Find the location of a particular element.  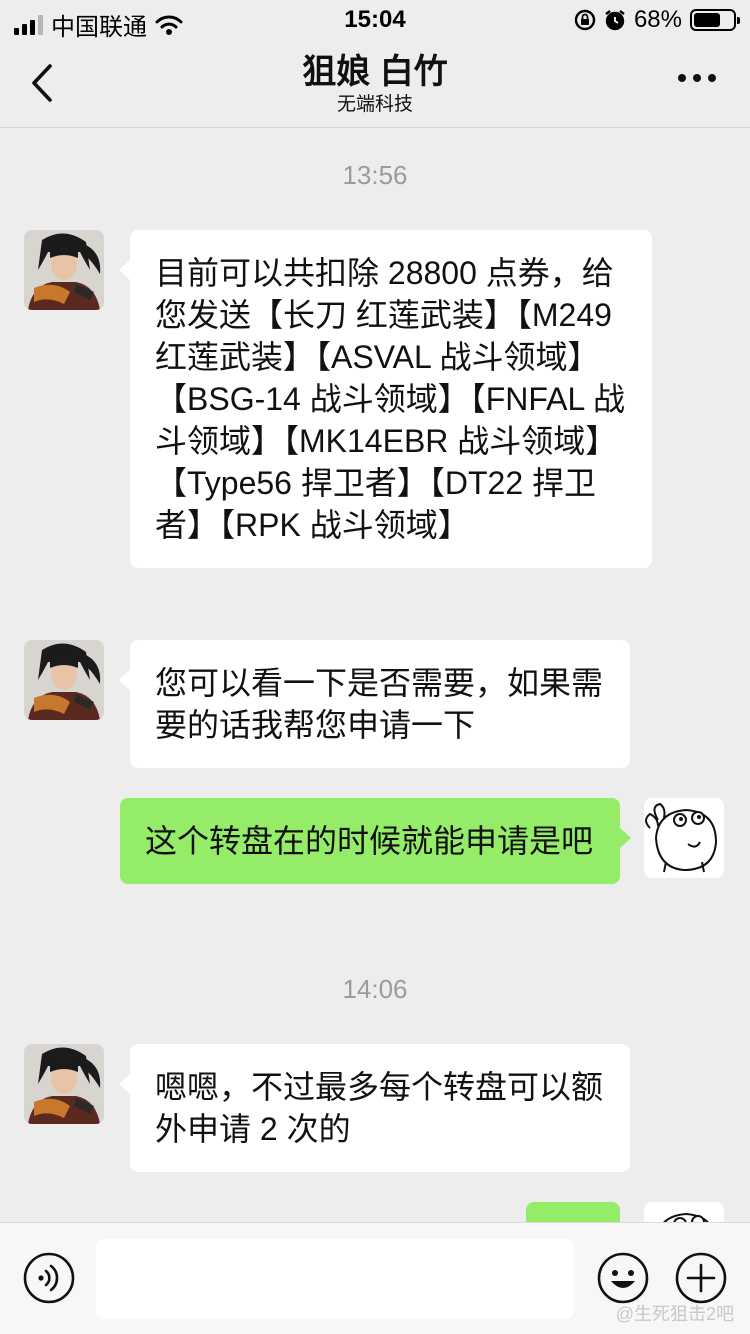

alarm-icon is located at coordinates (615, 20).